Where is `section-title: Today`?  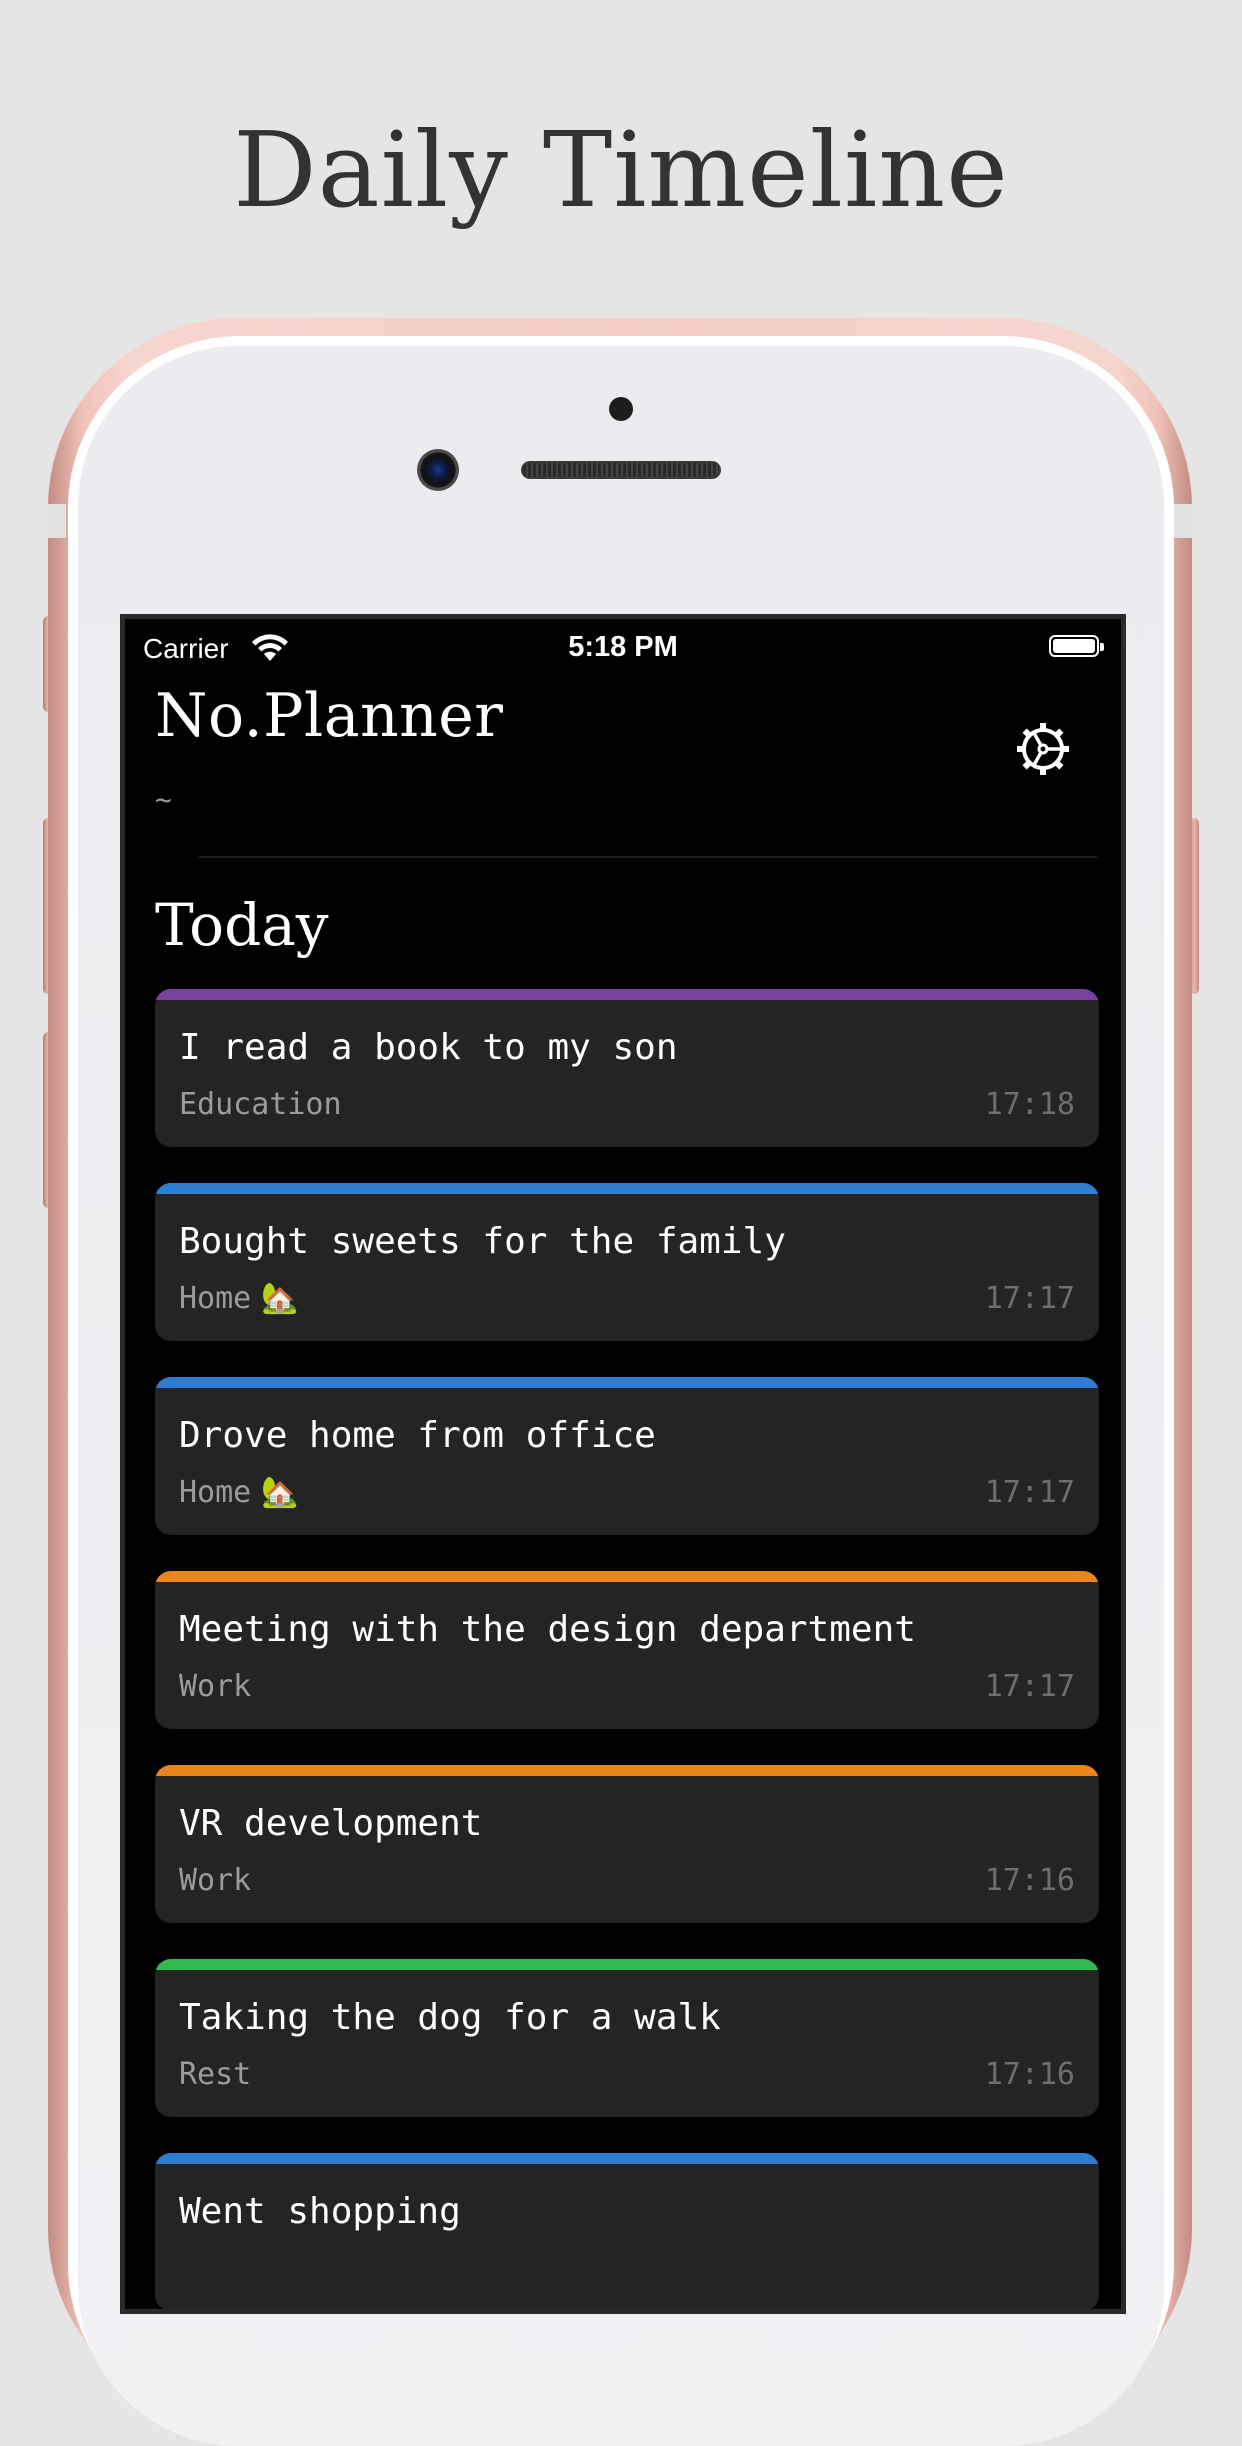 section-title: Today is located at coordinates (242, 925).